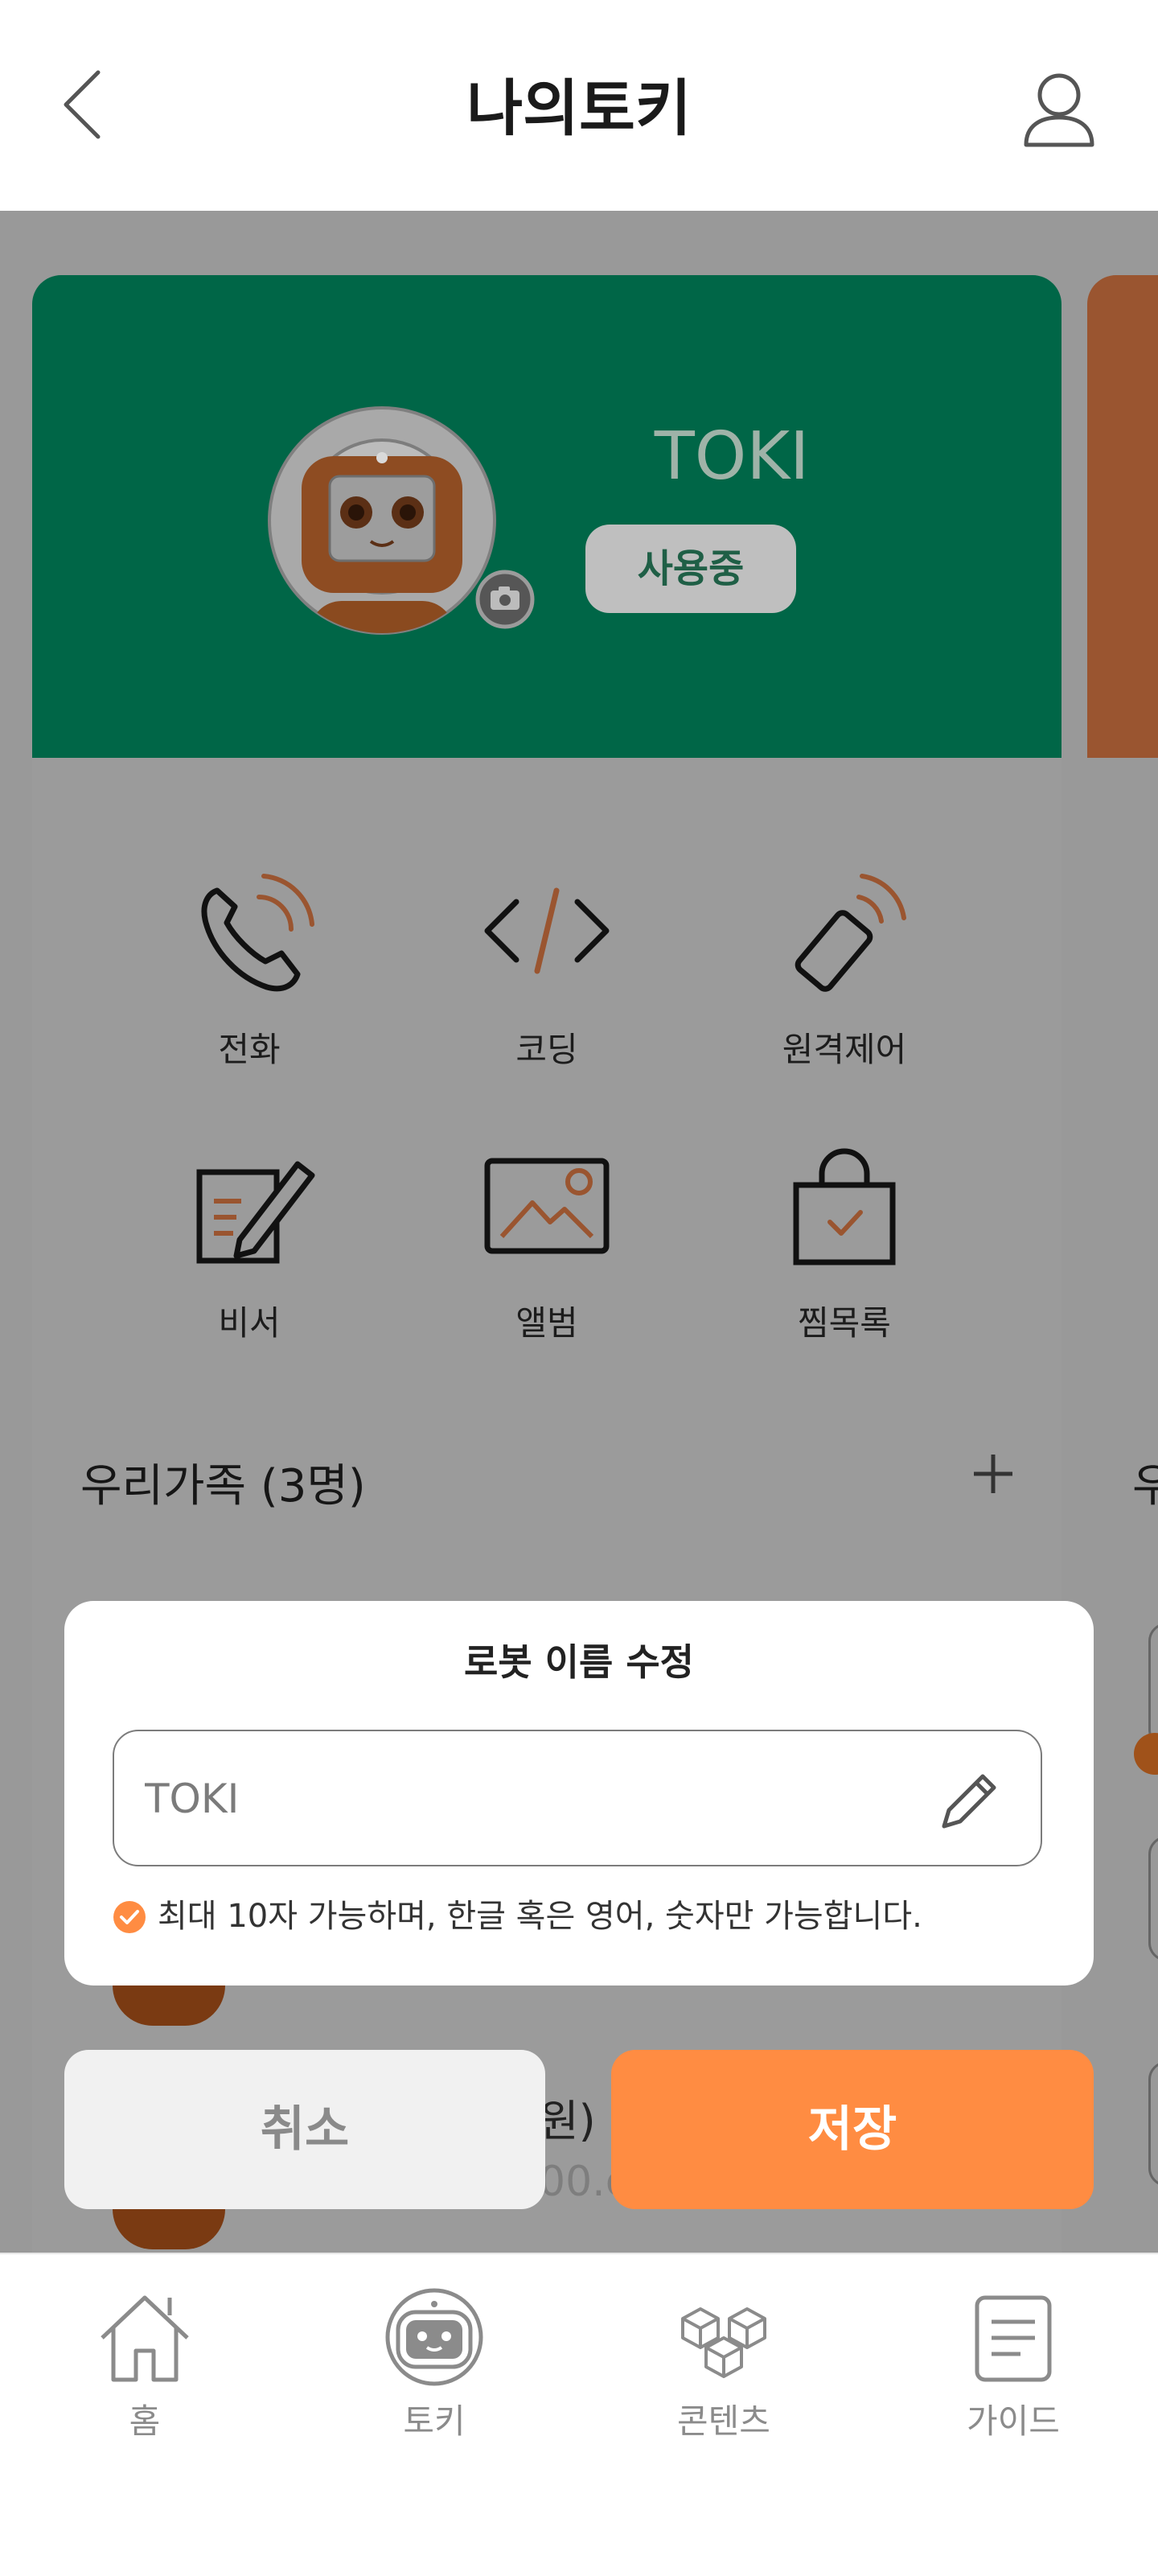  I want to click on cancel-button: 취소, so click(304, 2129).